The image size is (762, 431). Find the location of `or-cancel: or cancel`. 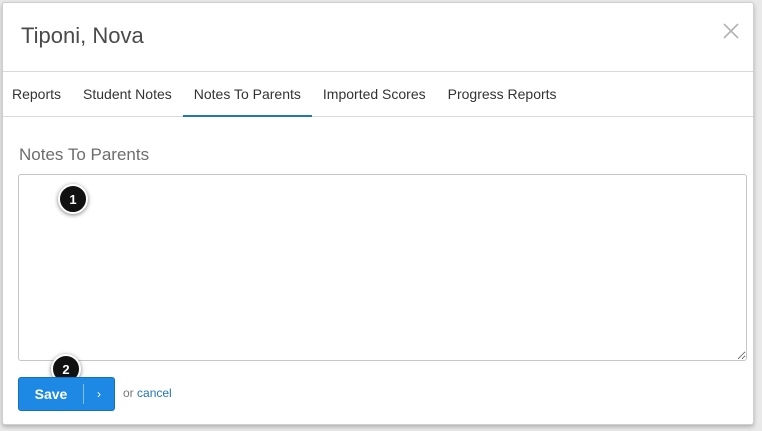

or-cancel: or cancel is located at coordinates (147, 393).